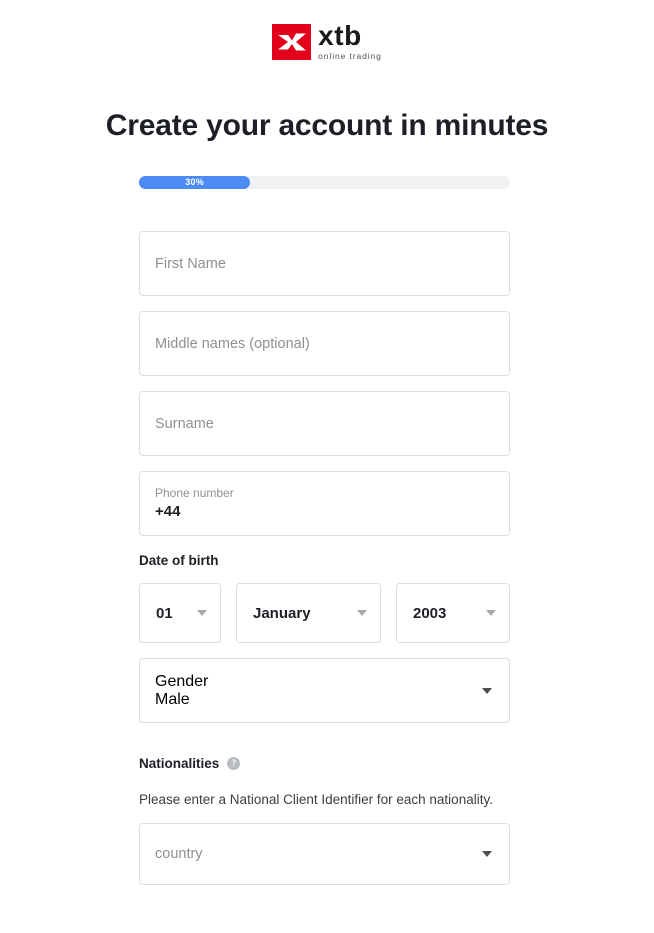 The height and width of the screenshot is (933, 654). I want to click on date-of-birth-label: Date of birth, so click(179, 560).